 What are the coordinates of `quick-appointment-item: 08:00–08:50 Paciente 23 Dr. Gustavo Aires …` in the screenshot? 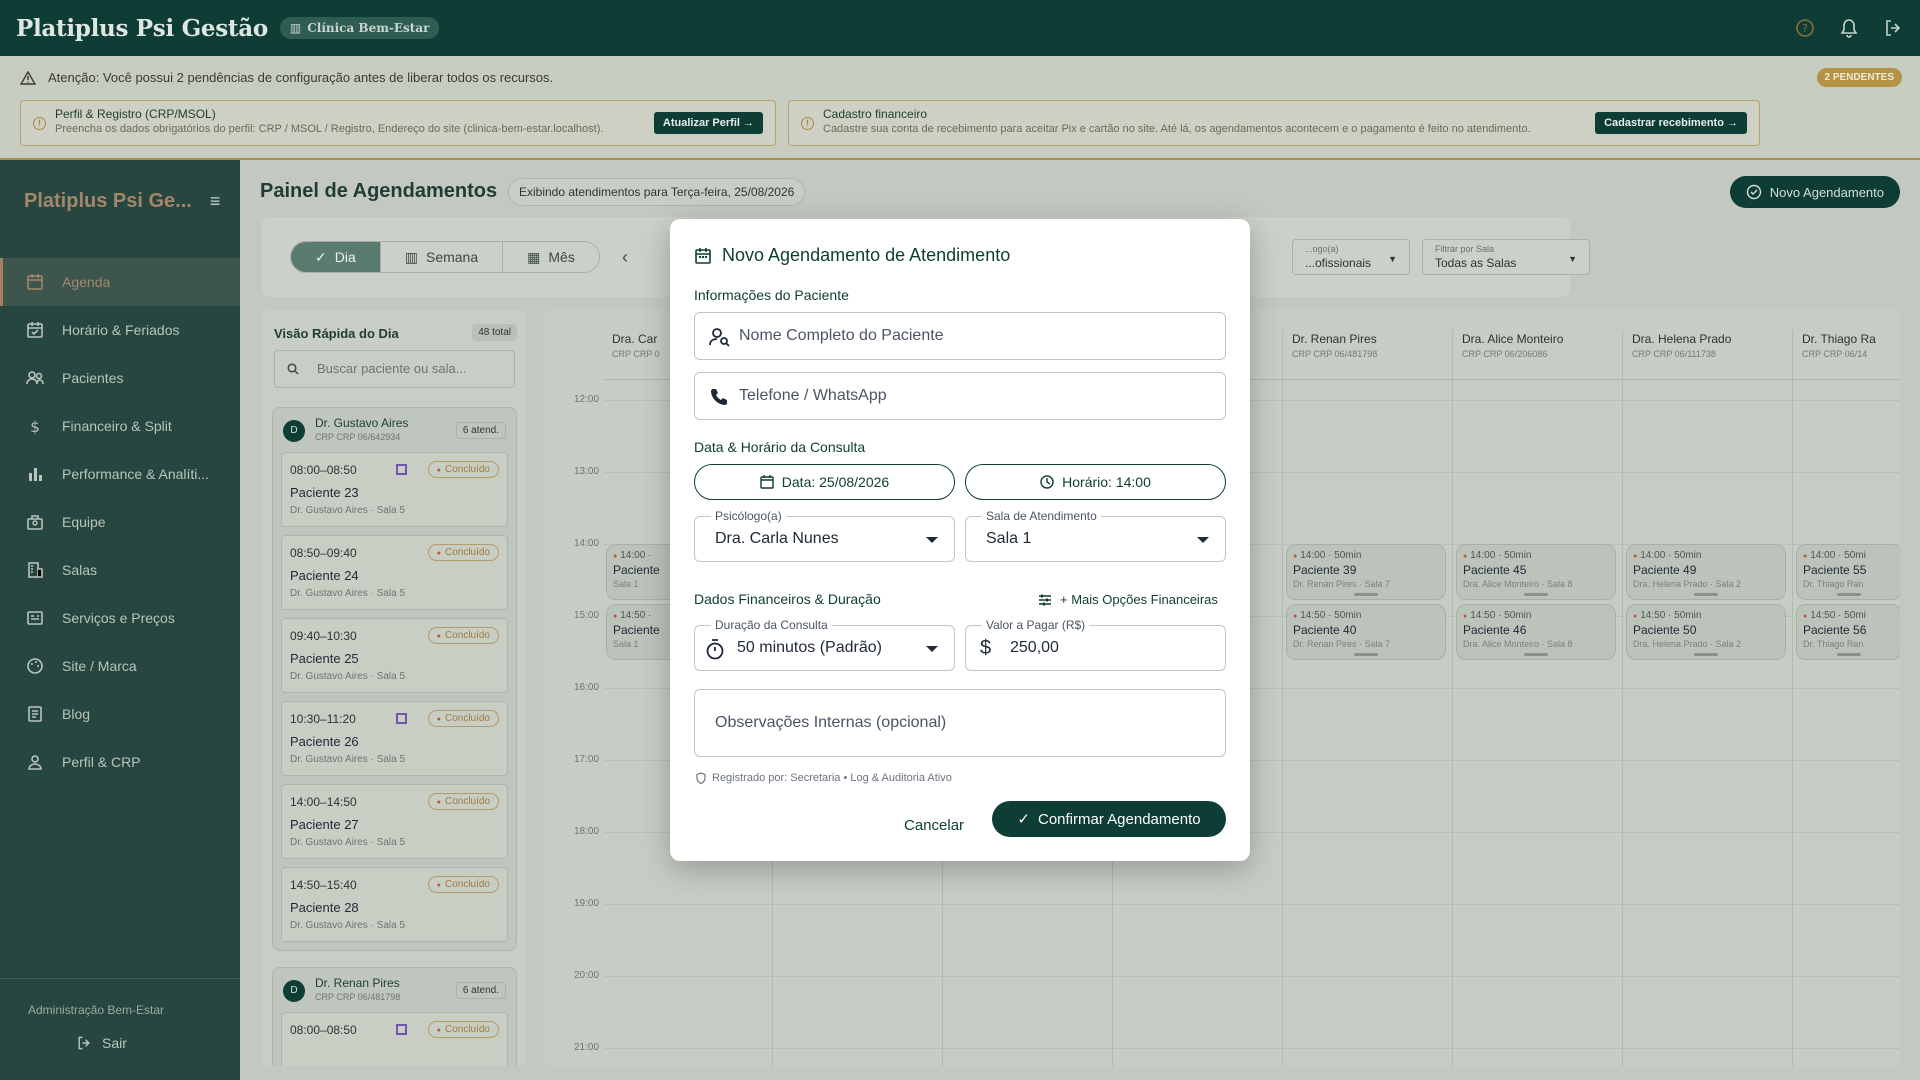 It's located at (394, 489).